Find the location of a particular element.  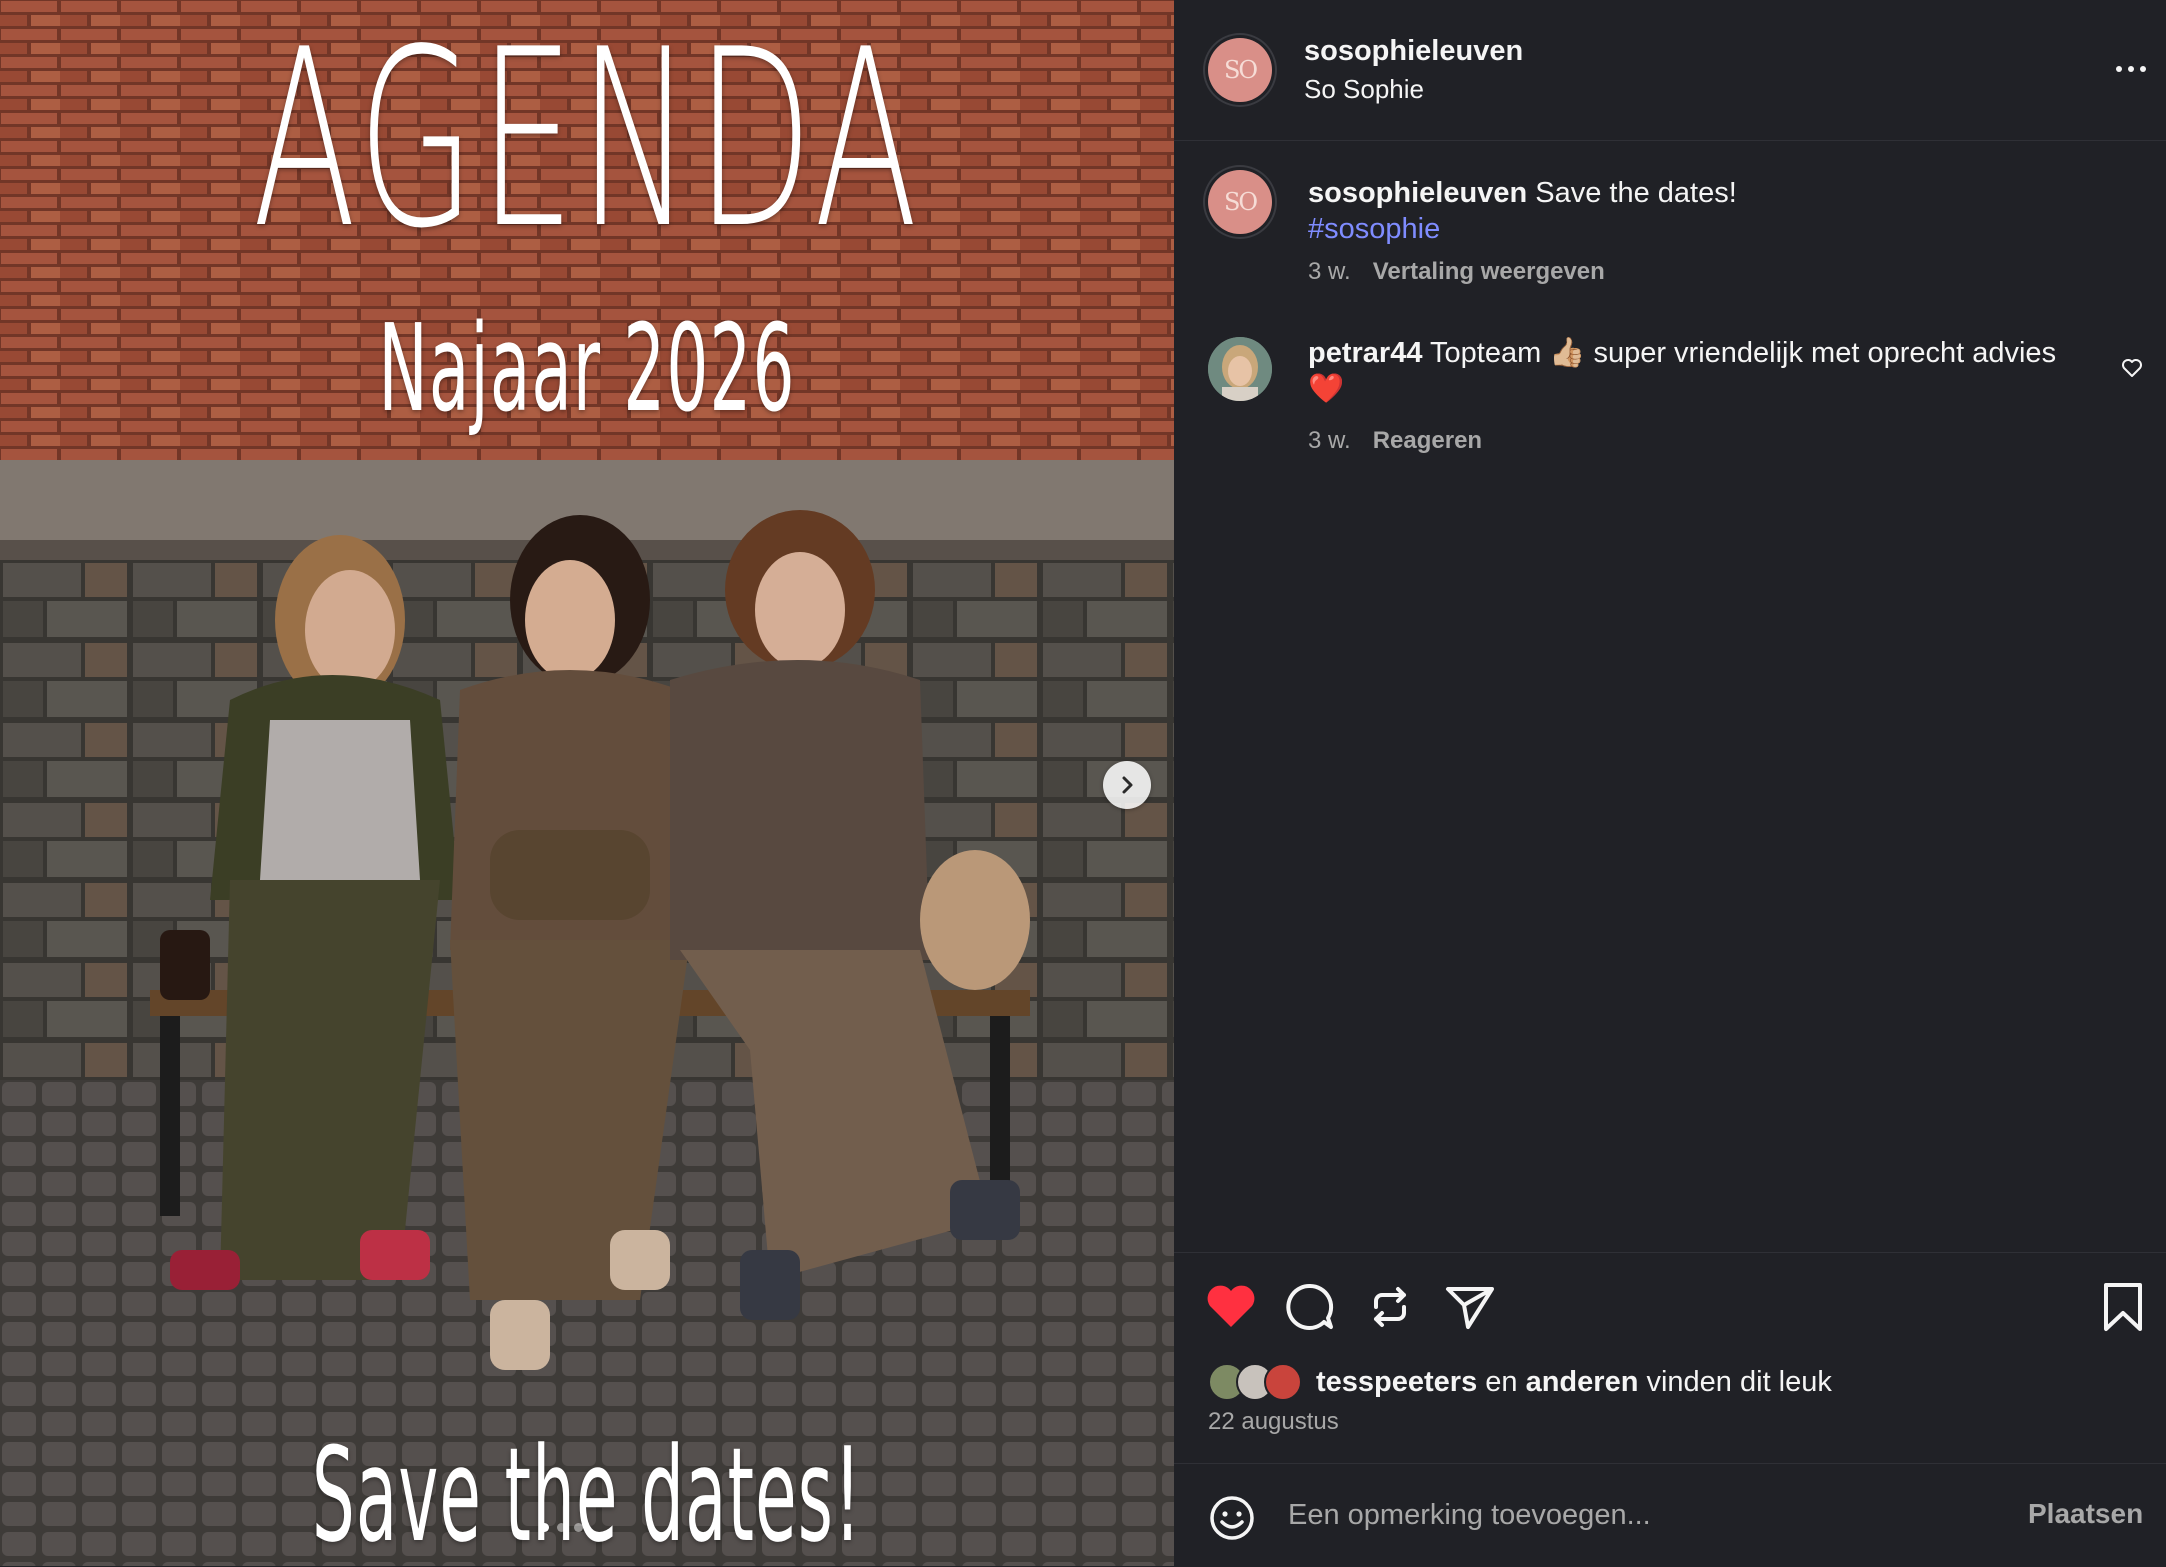

avatar is located at coordinates (1283, 1382).